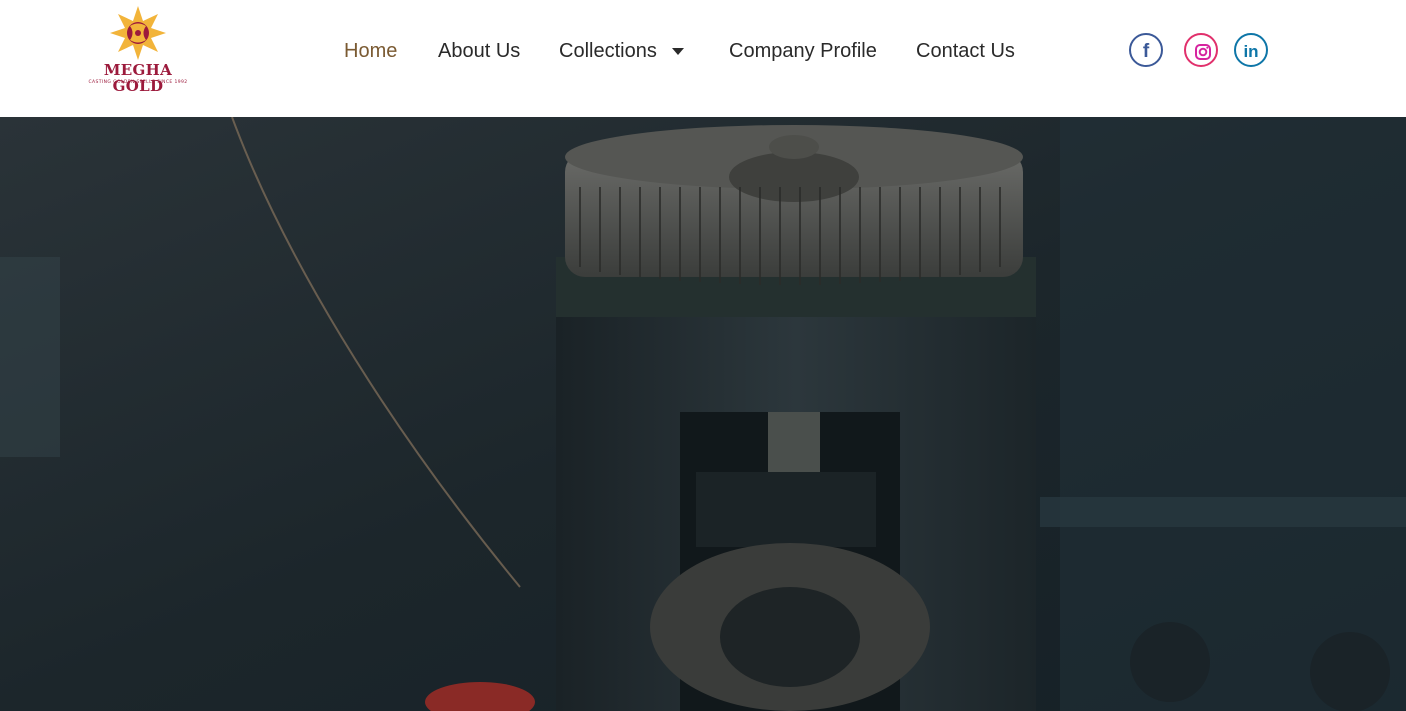  I want to click on brand-name: MEGHA GOLD, so click(138, 78).